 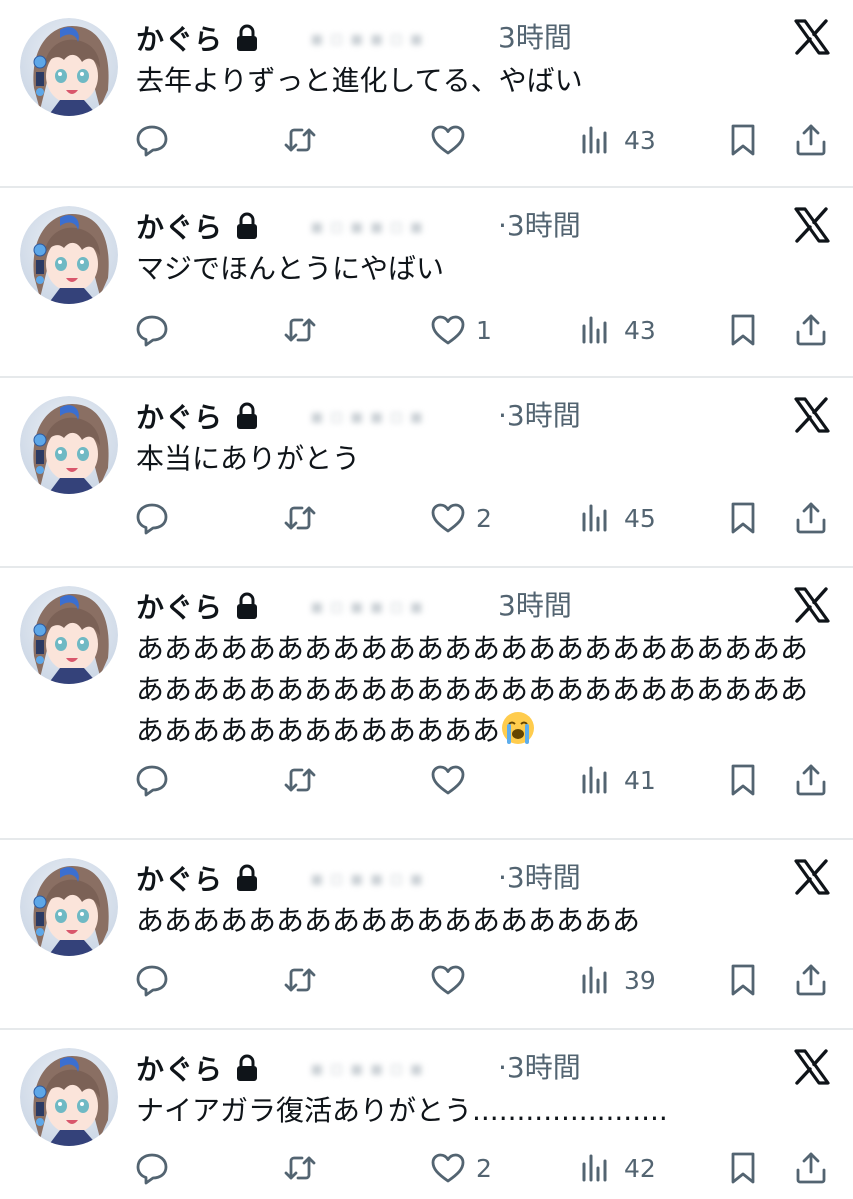 What do you see at coordinates (617, 980) in the screenshot?
I see `views-button: 39` at bounding box center [617, 980].